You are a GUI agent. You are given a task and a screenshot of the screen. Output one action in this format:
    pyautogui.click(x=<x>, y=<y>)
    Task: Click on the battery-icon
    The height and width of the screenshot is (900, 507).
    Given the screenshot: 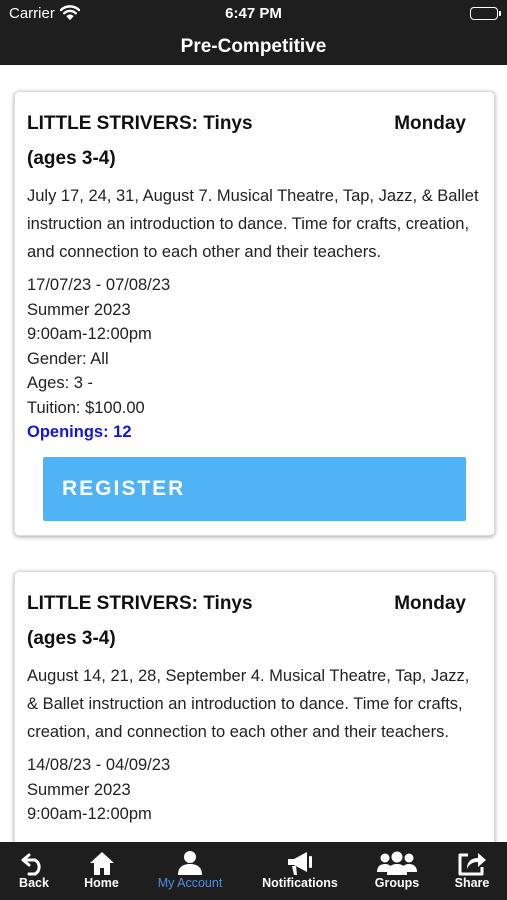 What is the action you would take?
    pyautogui.click(x=485, y=13)
    